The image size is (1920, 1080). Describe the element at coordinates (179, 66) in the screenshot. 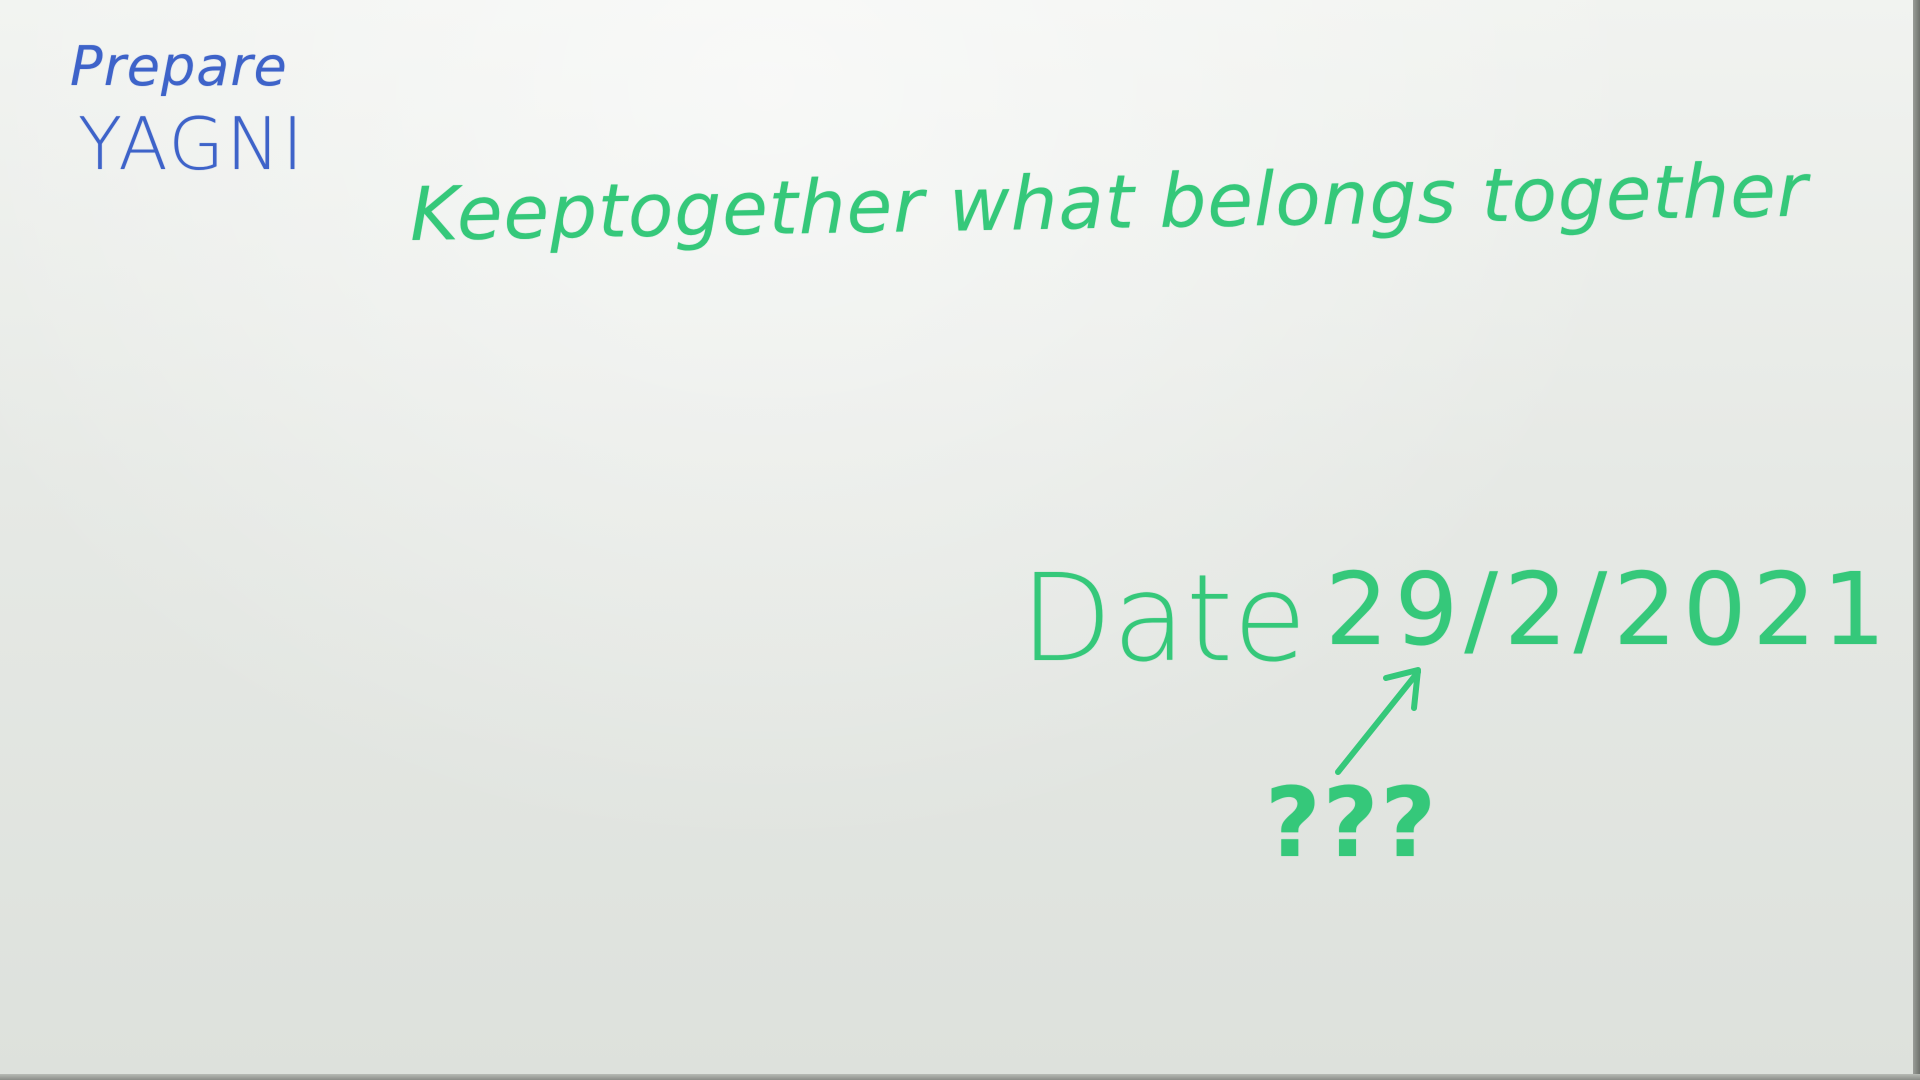

I see `note-prepare: Prepare` at that location.